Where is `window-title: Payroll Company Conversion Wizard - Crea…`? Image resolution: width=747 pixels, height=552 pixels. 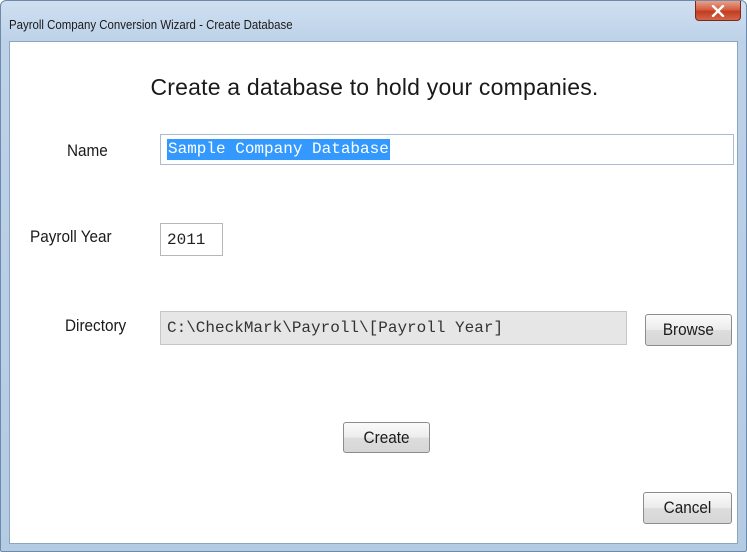 window-title: Payroll Company Conversion Wizard - Crea… is located at coordinates (151, 24).